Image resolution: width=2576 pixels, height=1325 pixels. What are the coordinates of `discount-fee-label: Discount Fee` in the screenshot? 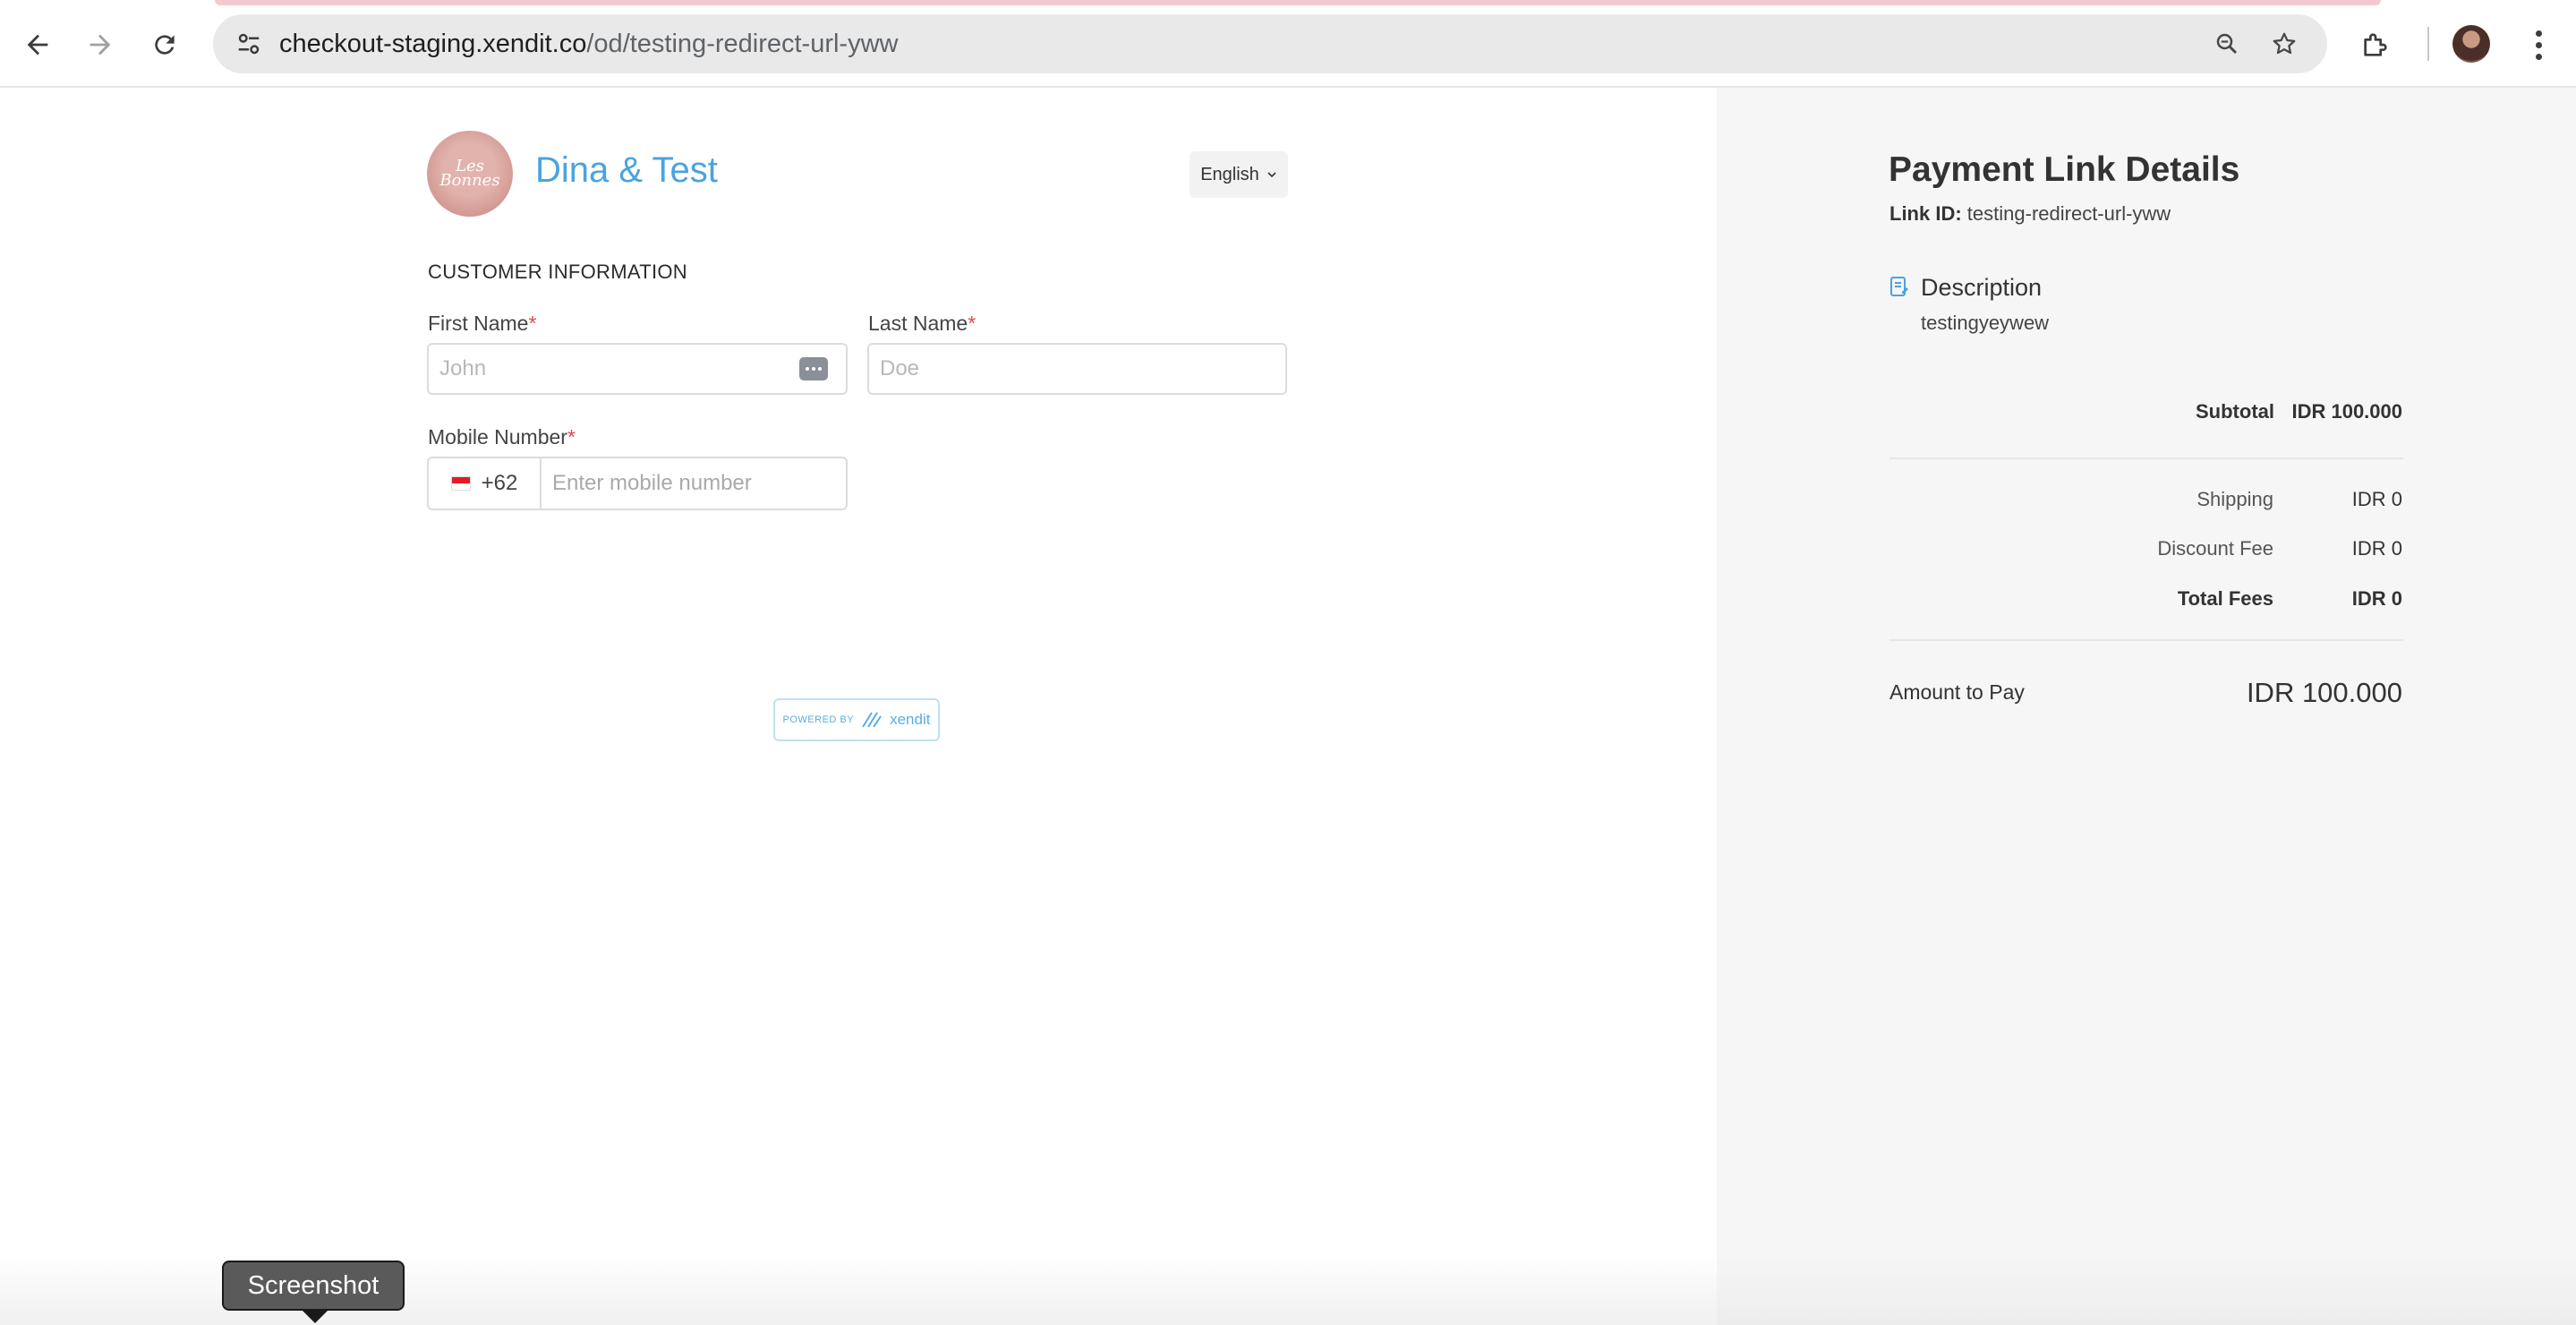 It's located at (2215, 548).